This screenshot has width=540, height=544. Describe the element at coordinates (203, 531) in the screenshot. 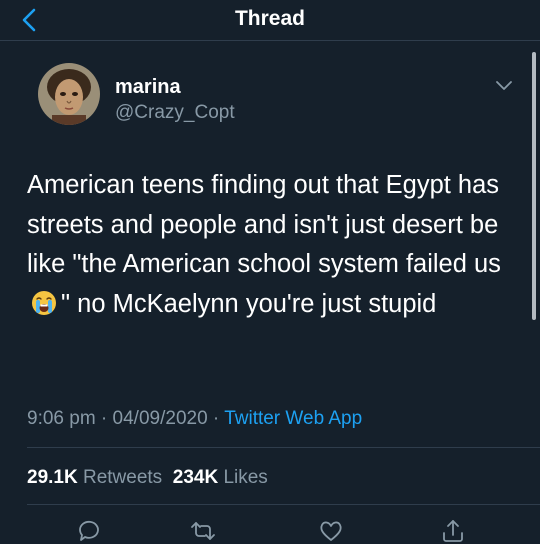

I see `retweet-icon` at that location.